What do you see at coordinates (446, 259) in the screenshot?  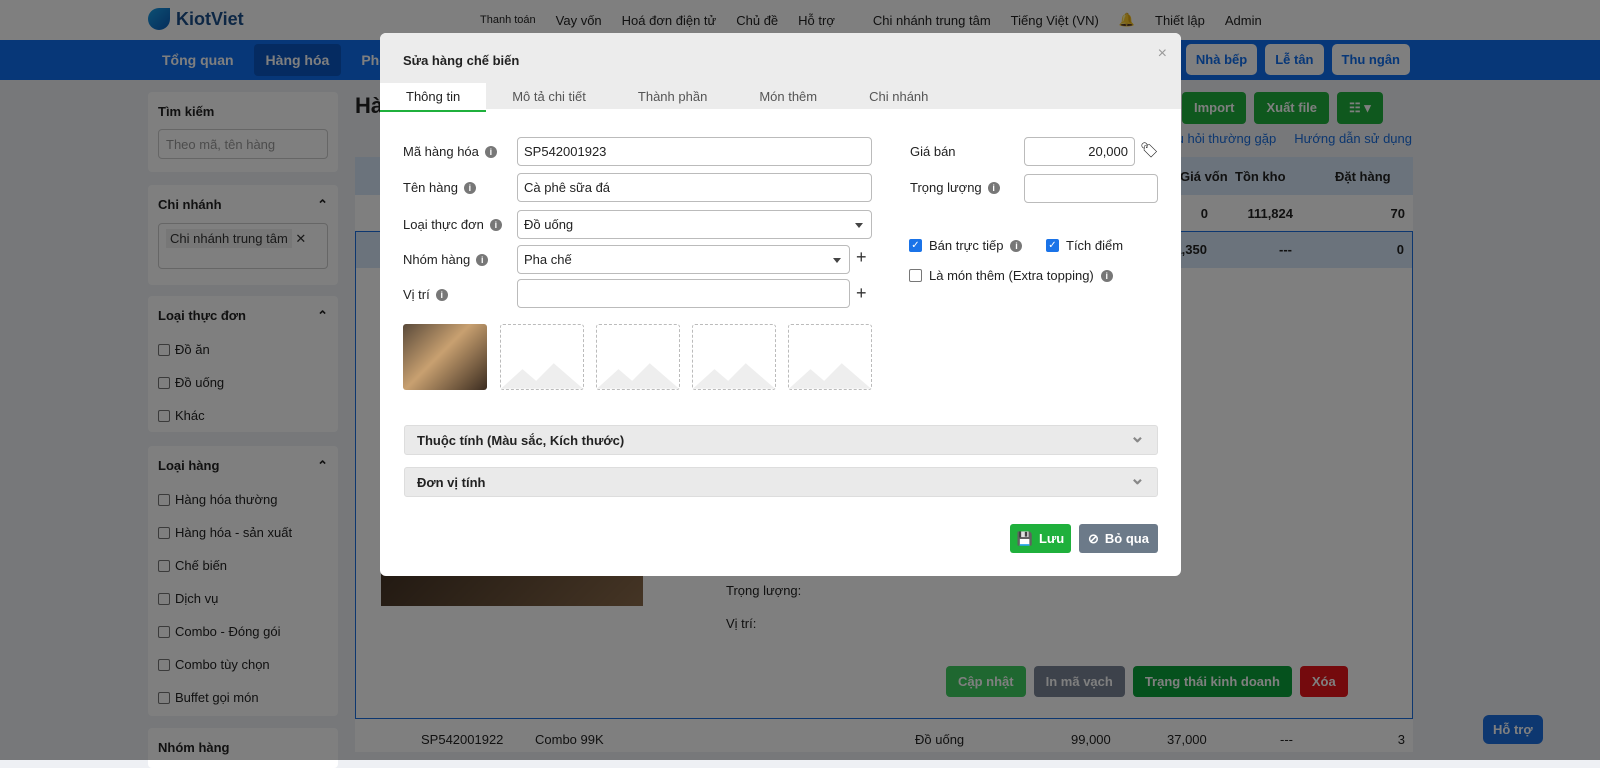 I see `group-label: Nhóm hàng i` at bounding box center [446, 259].